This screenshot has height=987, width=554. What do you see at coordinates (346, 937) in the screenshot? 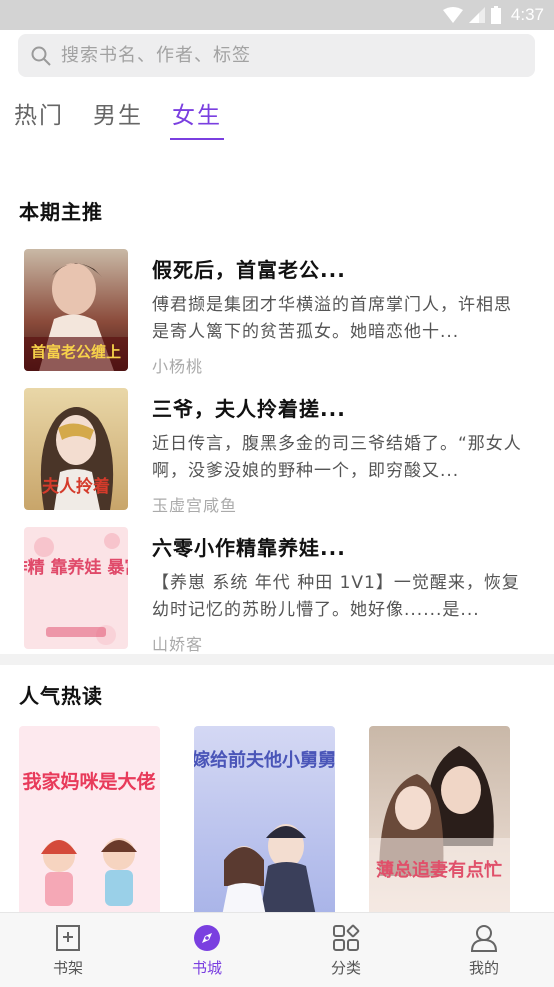
I see `category-icon` at bounding box center [346, 937].